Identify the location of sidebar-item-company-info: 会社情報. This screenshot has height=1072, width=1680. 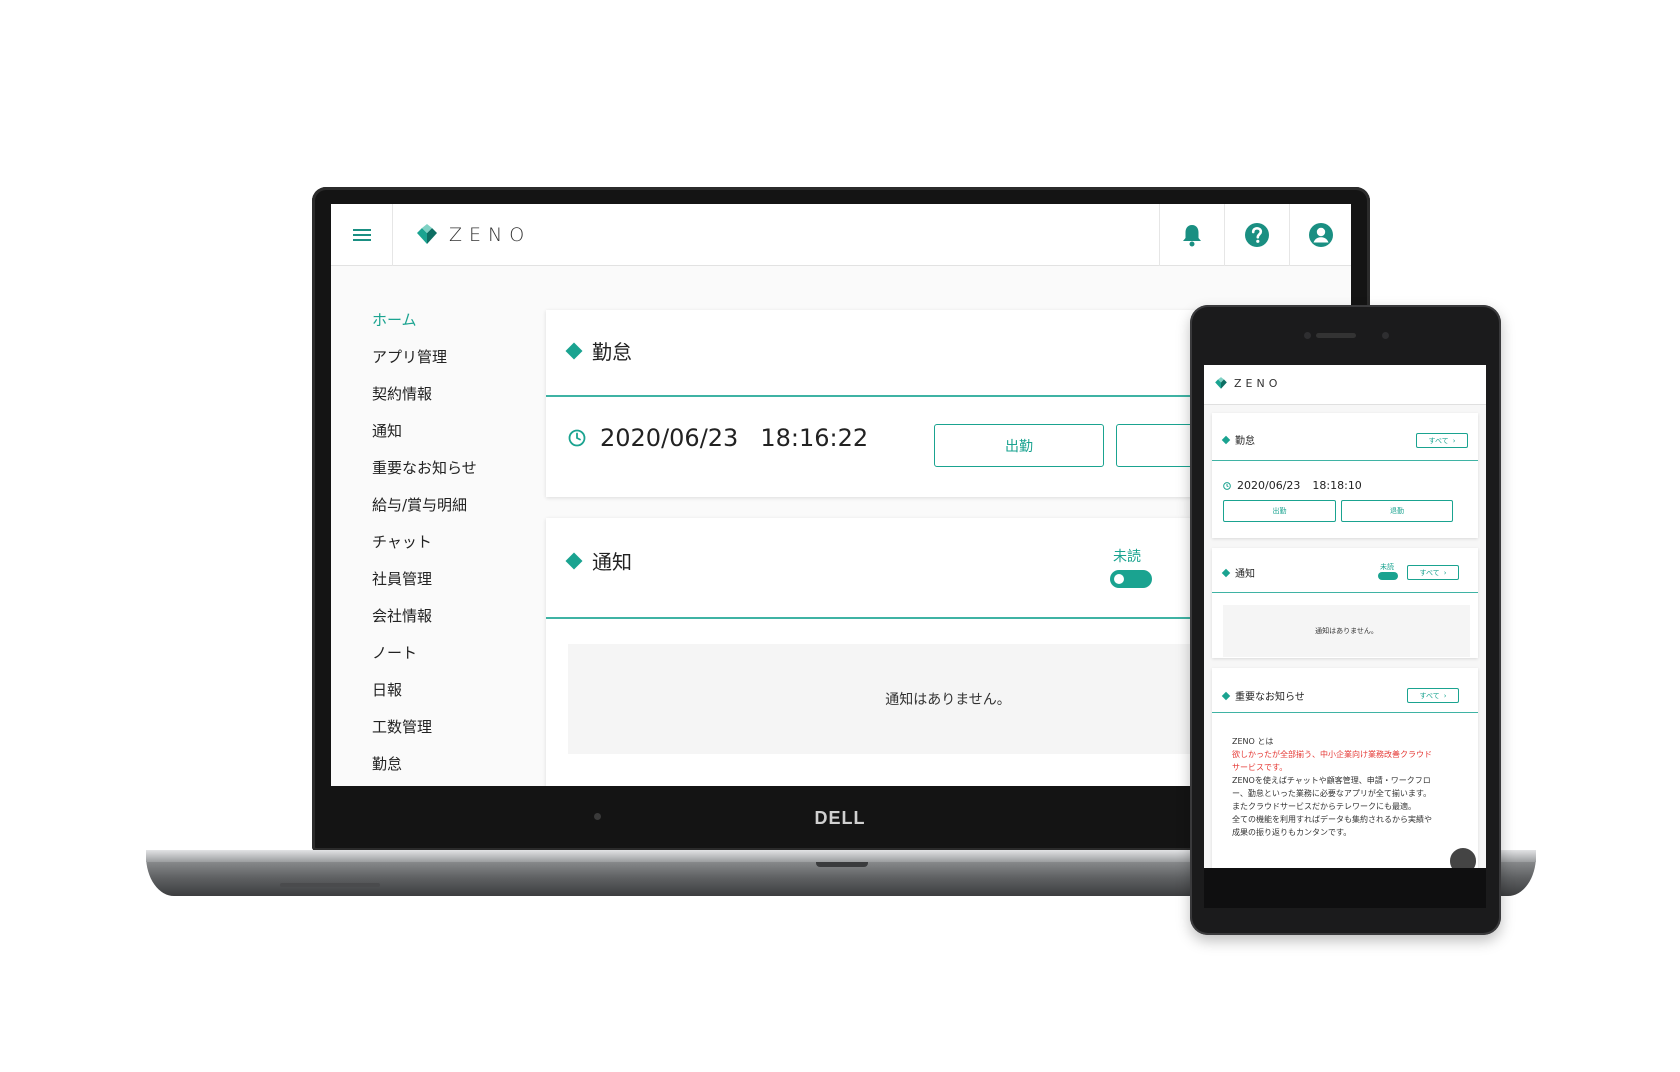
(402, 615).